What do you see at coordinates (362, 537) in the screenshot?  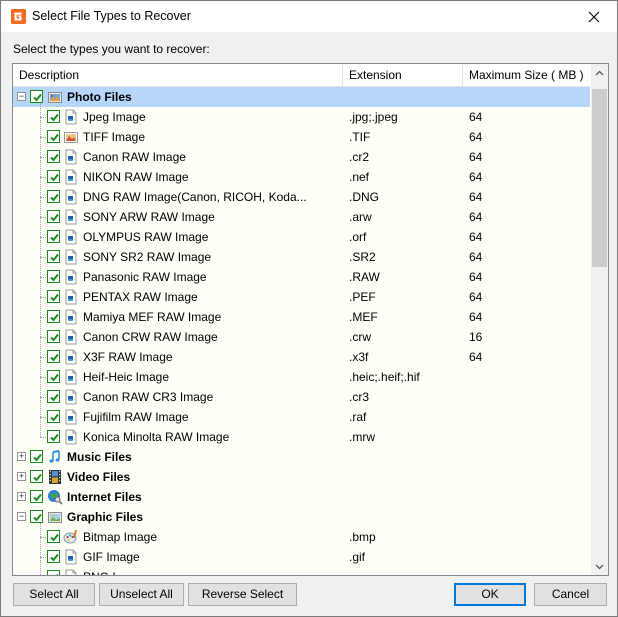 I see `file-extension: .bmp` at bounding box center [362, 537].